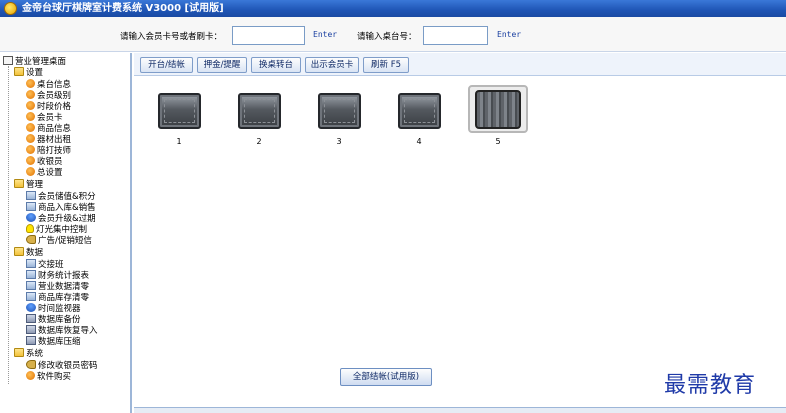 The height and width of the screenshot is (413, 786). What do you see at coordinates (54, 140) in the screenshot?
I see `tree-item-label: 器材出租` at bounding box center [54, 140].